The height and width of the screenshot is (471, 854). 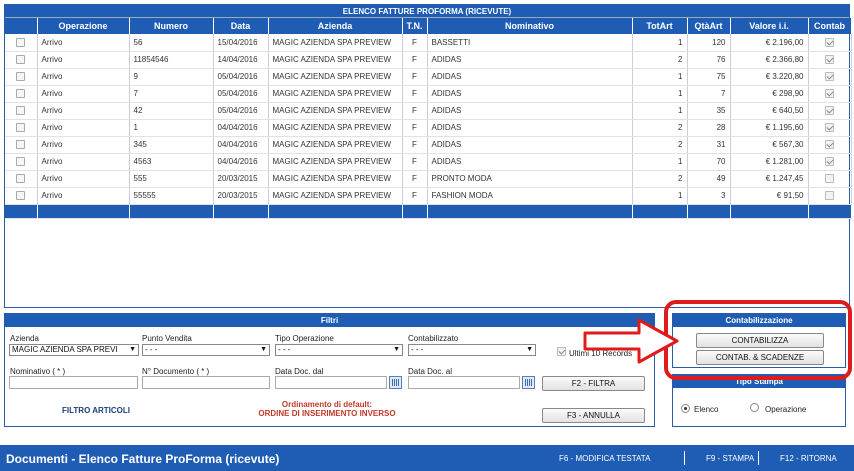 What do you see at coordinates (73, 382) in the screenshot?
I see `nominativo-input` at bounding box center [73, 382].